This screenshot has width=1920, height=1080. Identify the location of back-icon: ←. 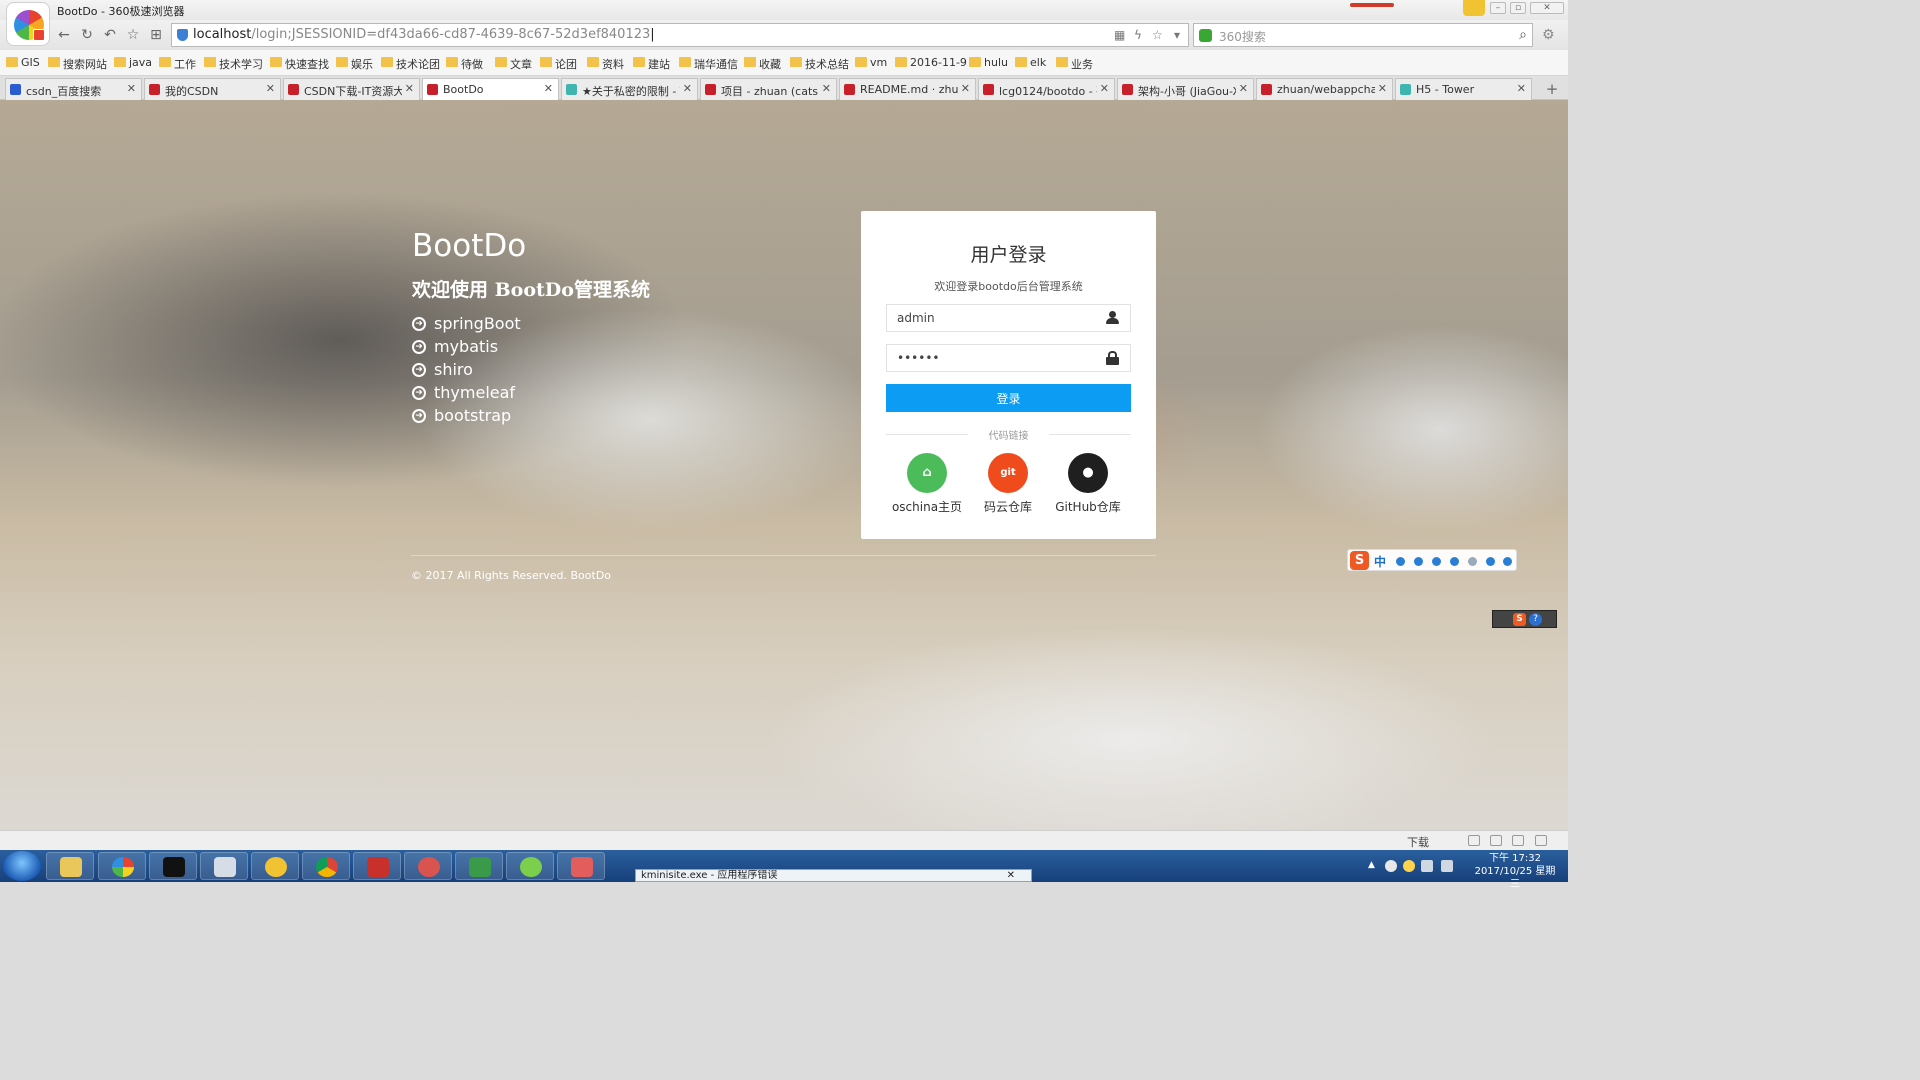
(64, 35).